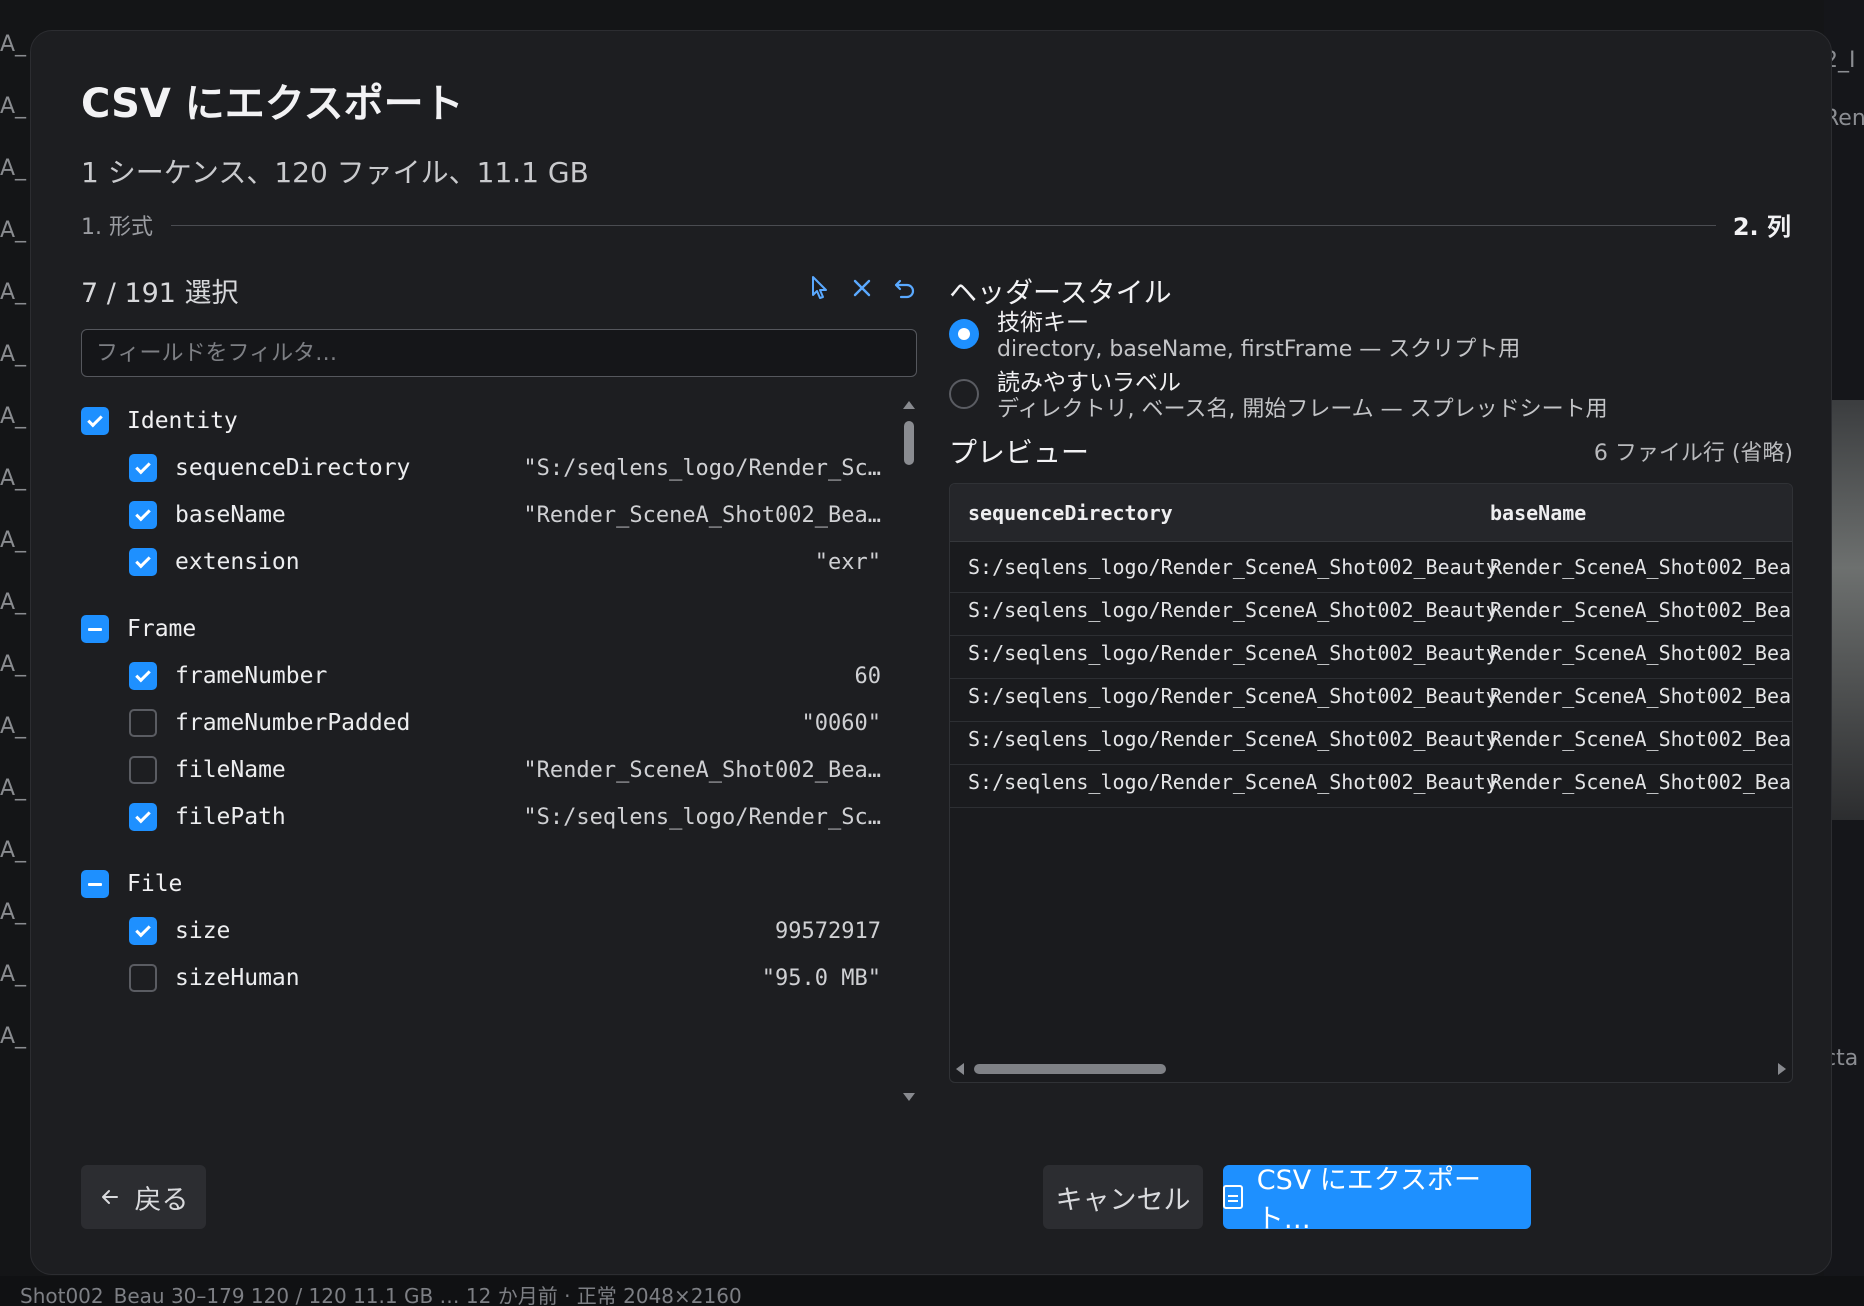 The image size is (1864, 1306). I want to click on group-frame: Frame, so click(481, 629).